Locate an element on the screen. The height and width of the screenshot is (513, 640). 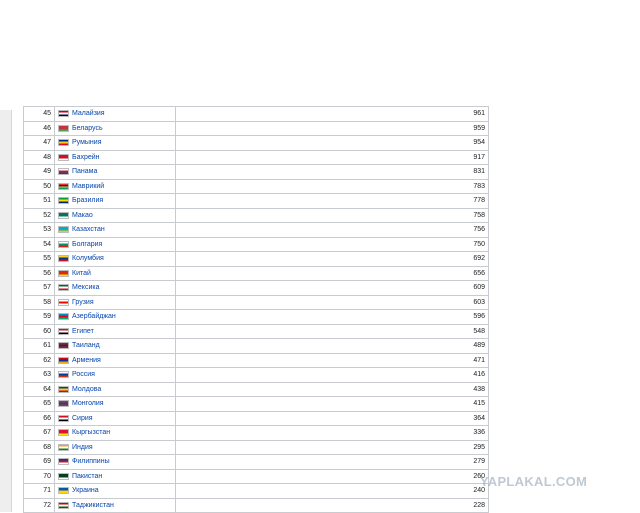
rank-cell: 58 is located at coordinates (39, 302).